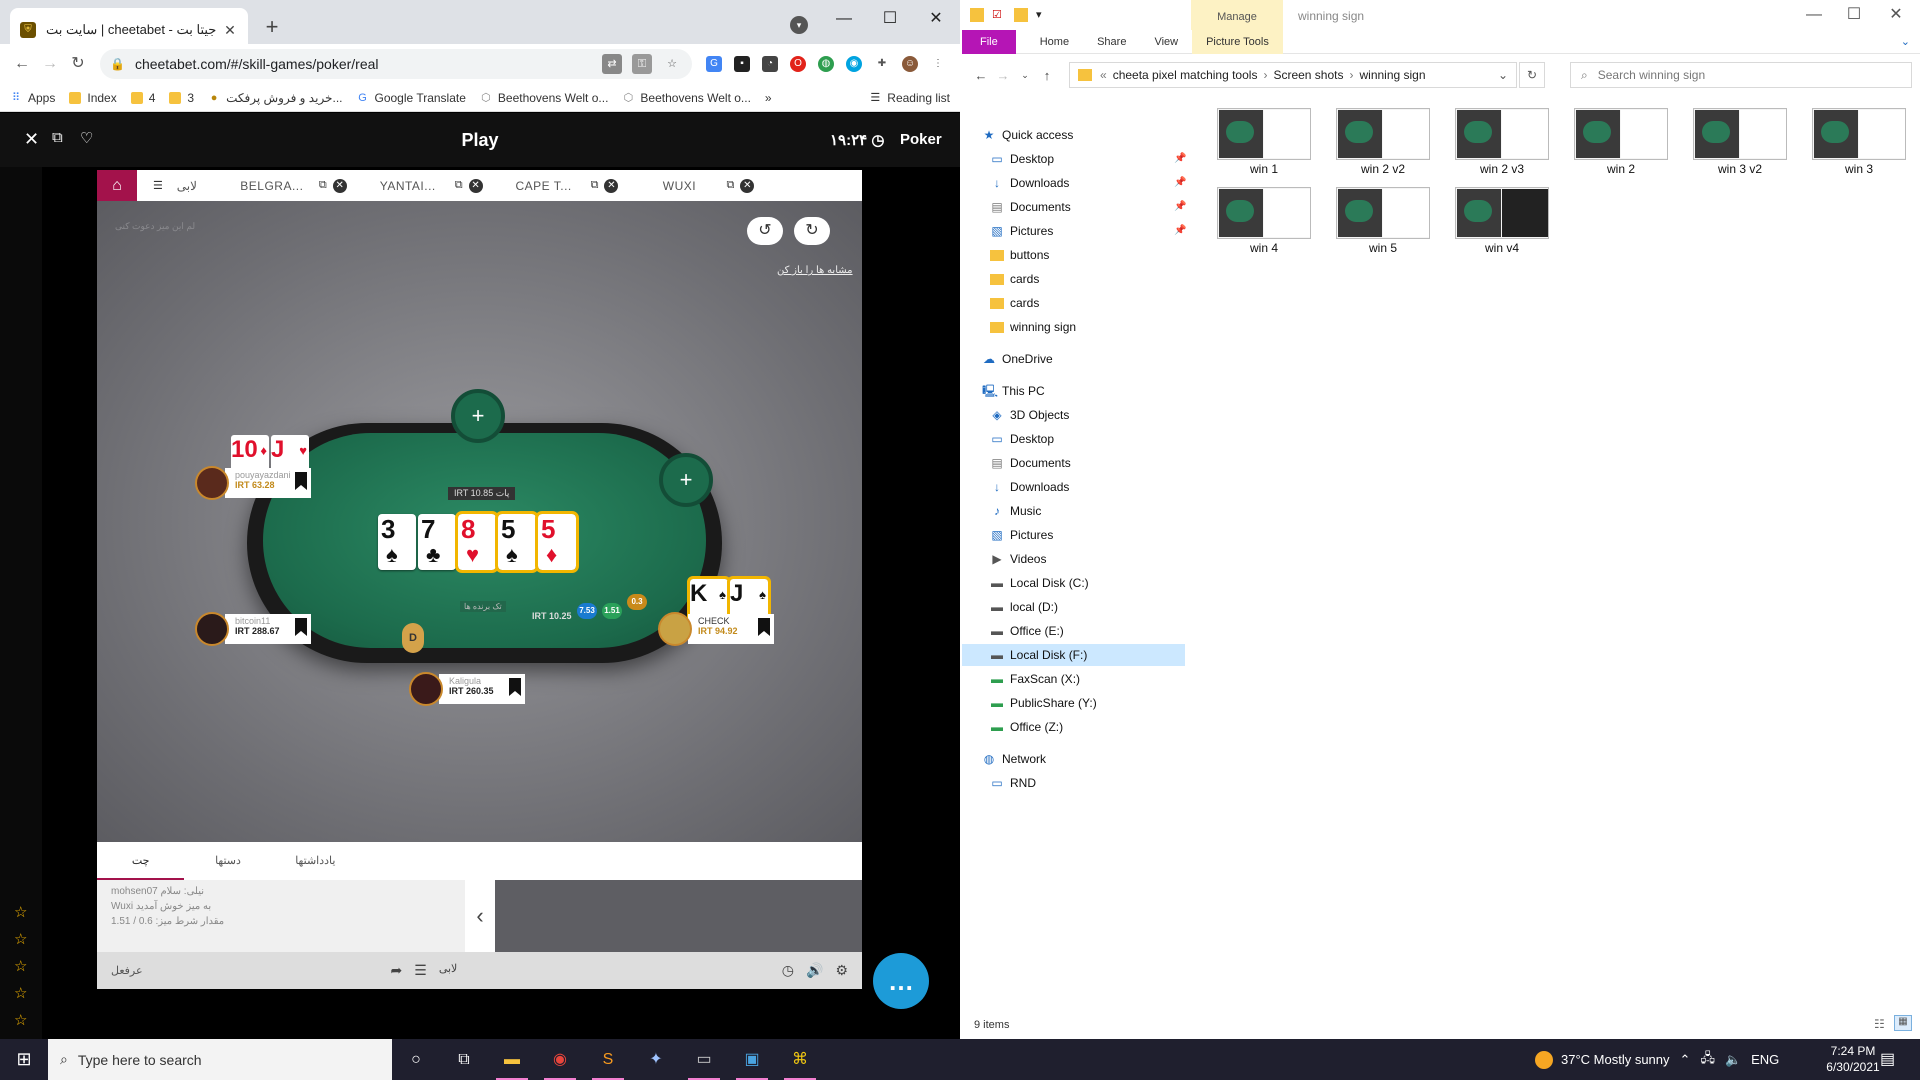  What do you see at coordinates (142, 98) in the screenshot?
I see `bookmark-folder-4: 4` at bounding box center [142, 98].